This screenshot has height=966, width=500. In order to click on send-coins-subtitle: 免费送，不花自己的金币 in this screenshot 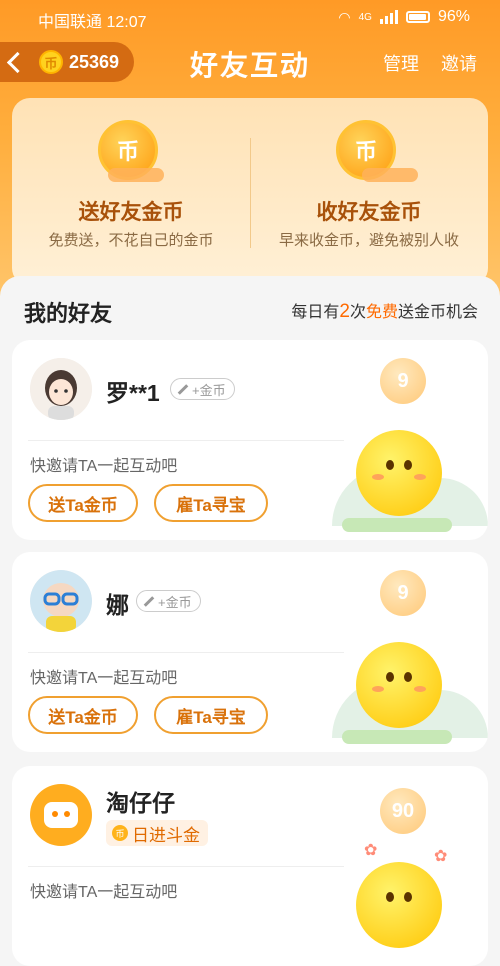, I will do `click(131, 240)`.